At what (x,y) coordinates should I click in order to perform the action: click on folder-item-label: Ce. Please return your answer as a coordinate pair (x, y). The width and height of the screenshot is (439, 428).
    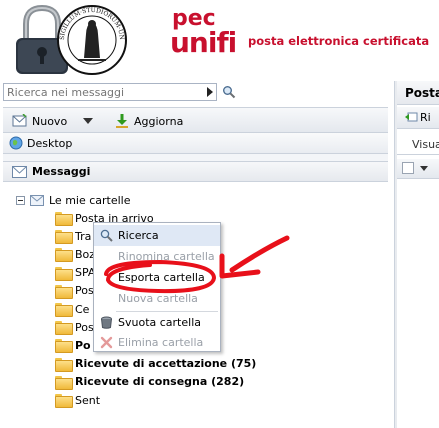
    Looking at the image, I should click on (82, 309).